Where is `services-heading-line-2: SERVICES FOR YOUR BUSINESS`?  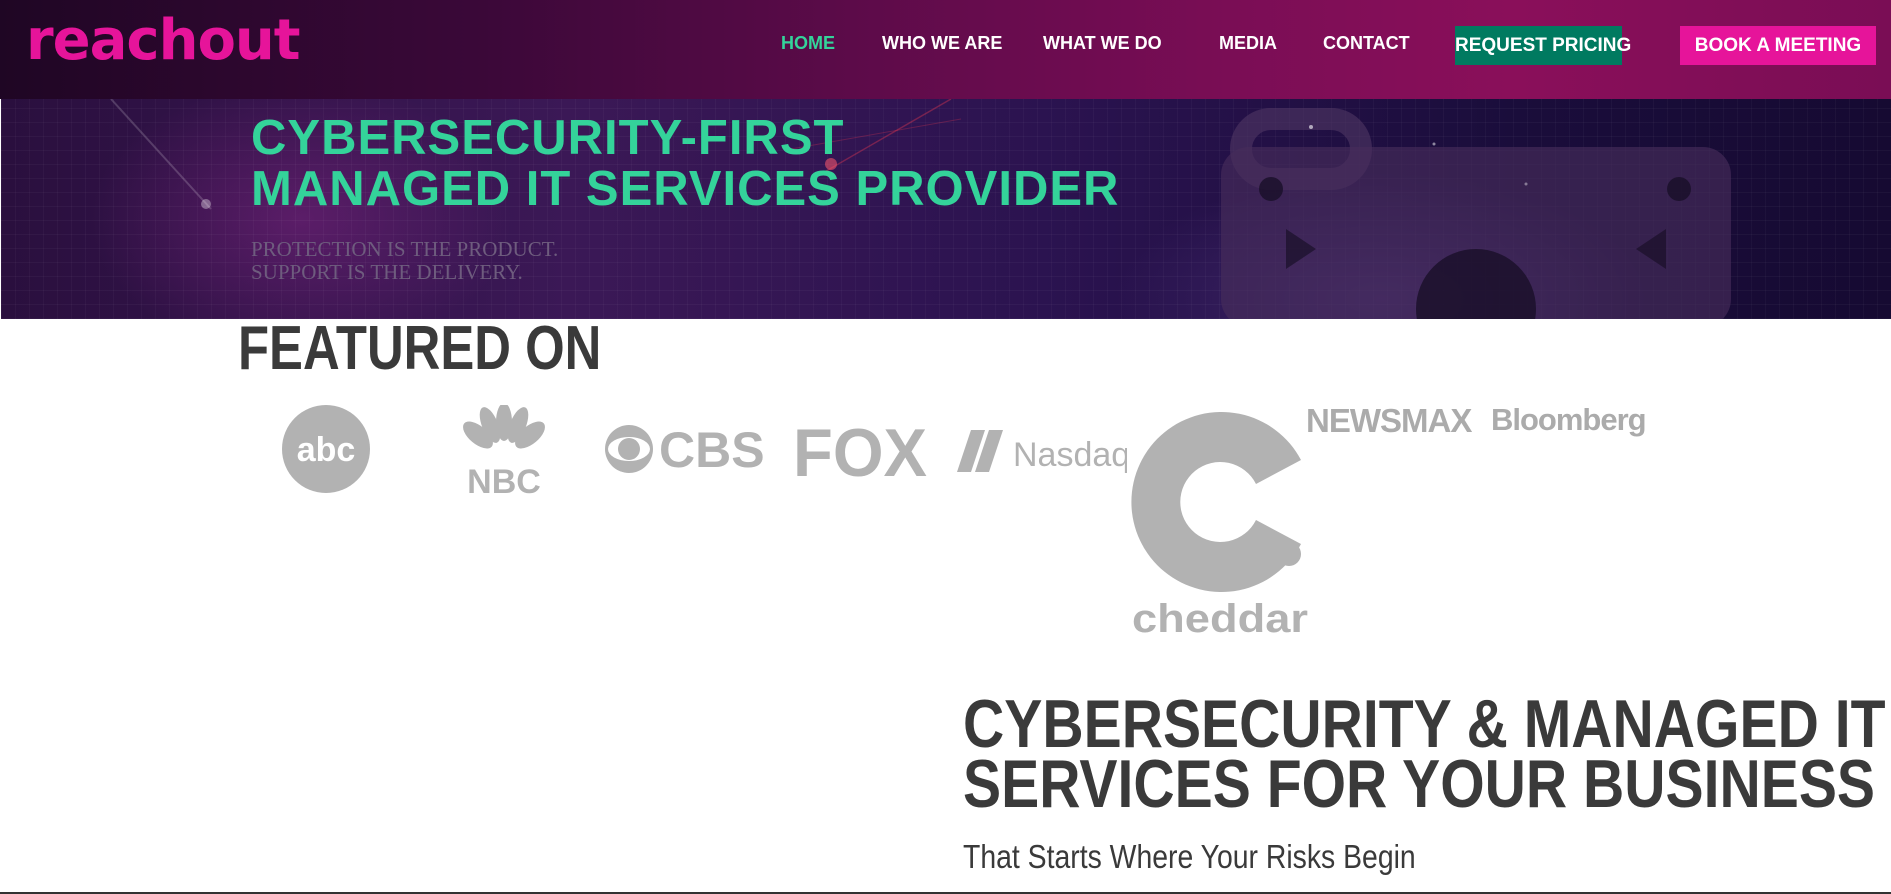 services-heading-line-2: SERVICES FOR YOUR BUSINESS is located at coordinates (1419, 784).